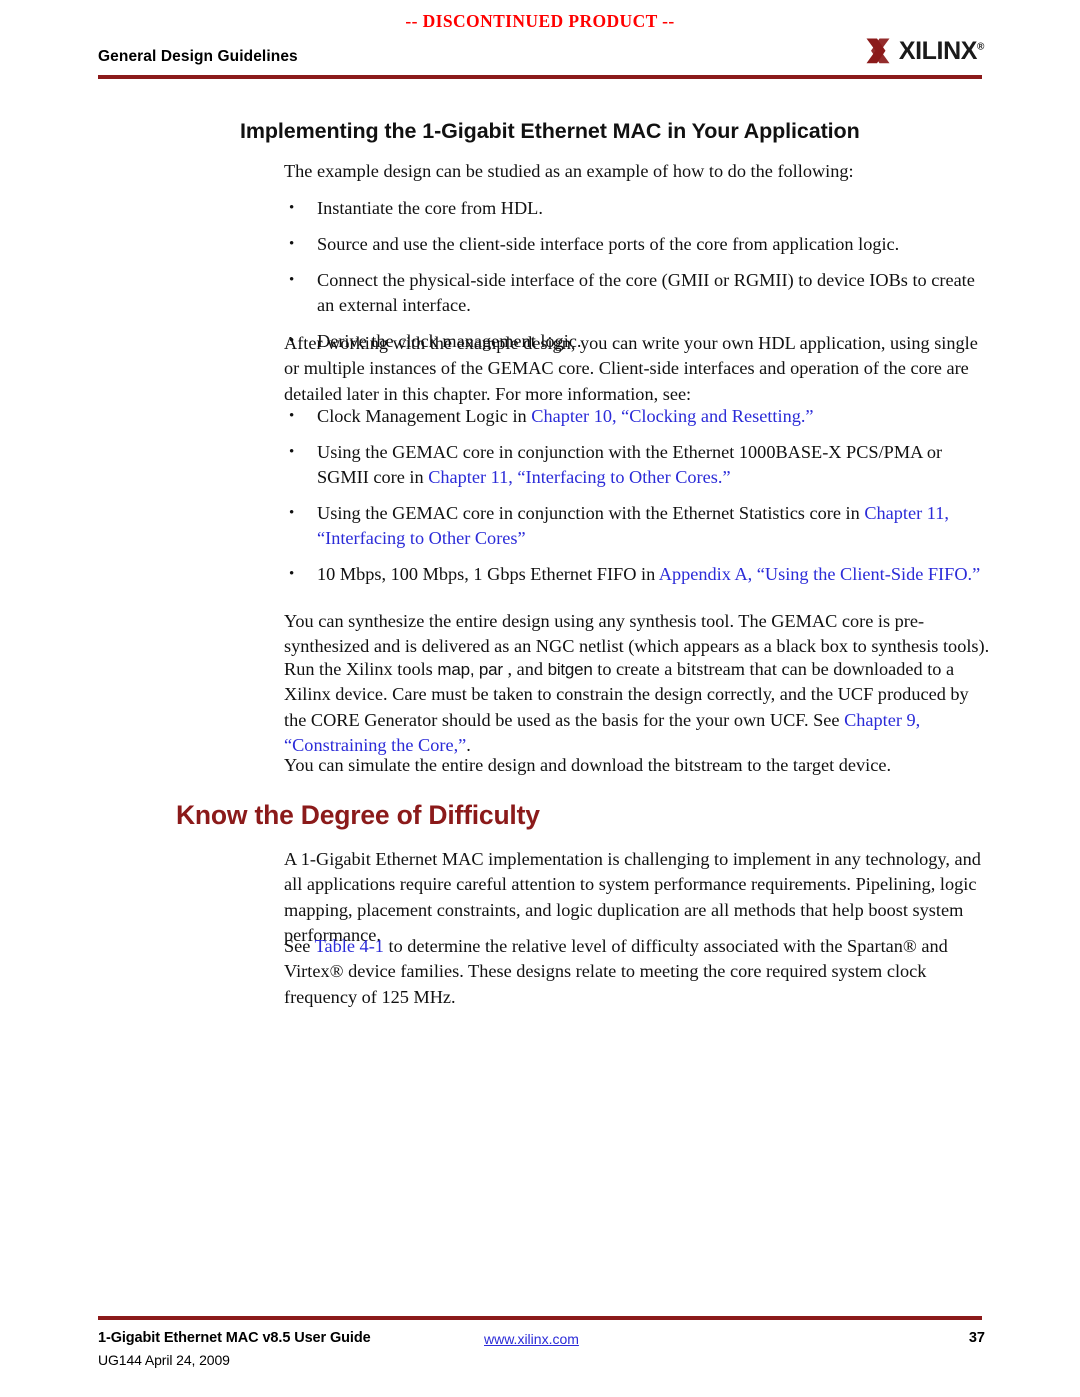 Image resolution: width=1080 pixels, height=1397 pixels. I want to click on footer-website-link: www.xilinx.com, so click(531, 1339).